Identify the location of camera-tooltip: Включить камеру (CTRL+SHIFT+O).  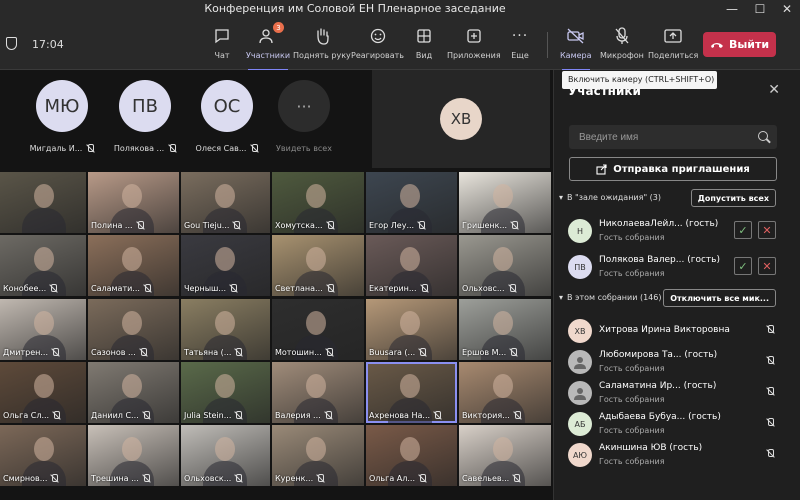
(639, 80).